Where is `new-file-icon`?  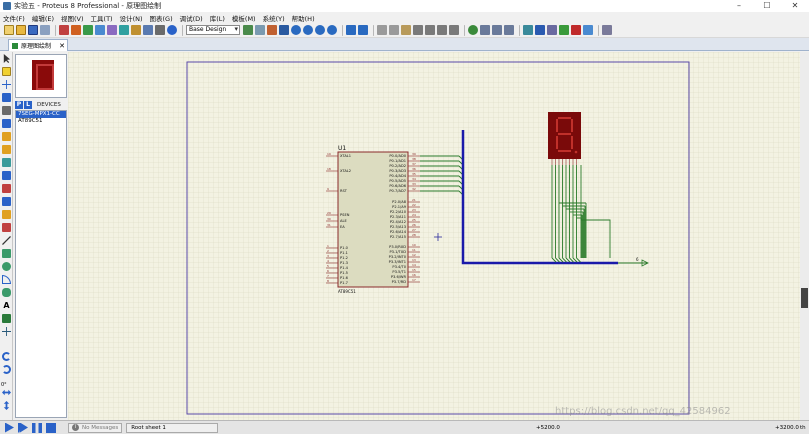 new-file-icon is located at coordinates (9, 30).